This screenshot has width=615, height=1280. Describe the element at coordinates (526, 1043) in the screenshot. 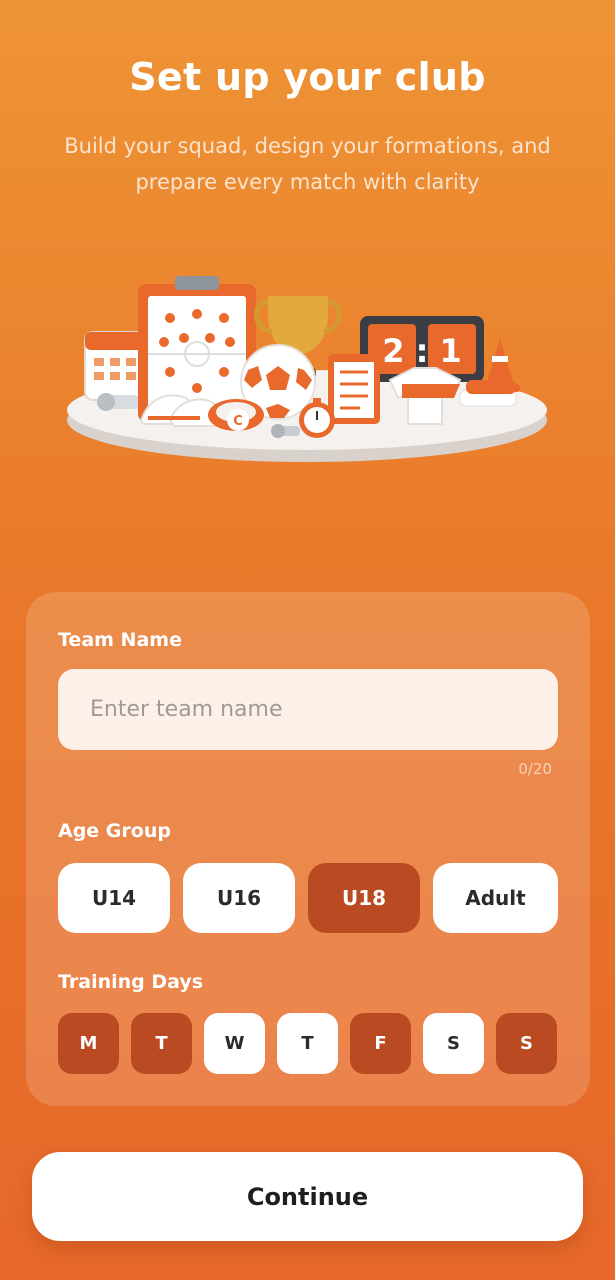

I see `day-toggle-sunday: S` at that location.